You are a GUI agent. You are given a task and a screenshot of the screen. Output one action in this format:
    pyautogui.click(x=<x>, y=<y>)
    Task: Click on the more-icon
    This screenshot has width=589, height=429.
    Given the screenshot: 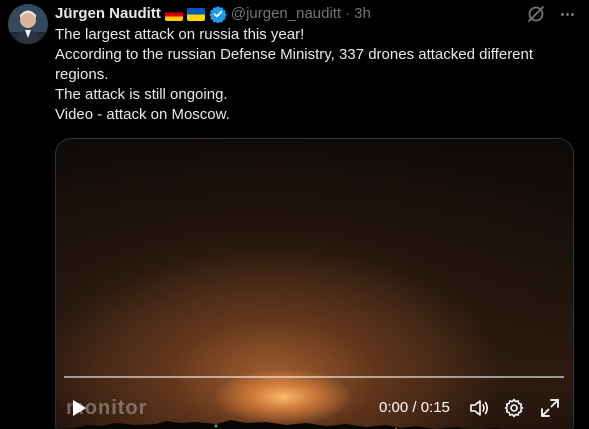 What is the action you would take?
    pyautogui.click(x=567, y=14)
    